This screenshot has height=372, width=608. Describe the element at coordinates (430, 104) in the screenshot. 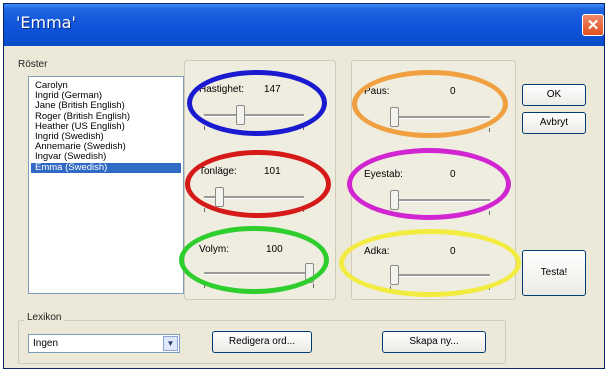

I see `highlight-paus` at that location.